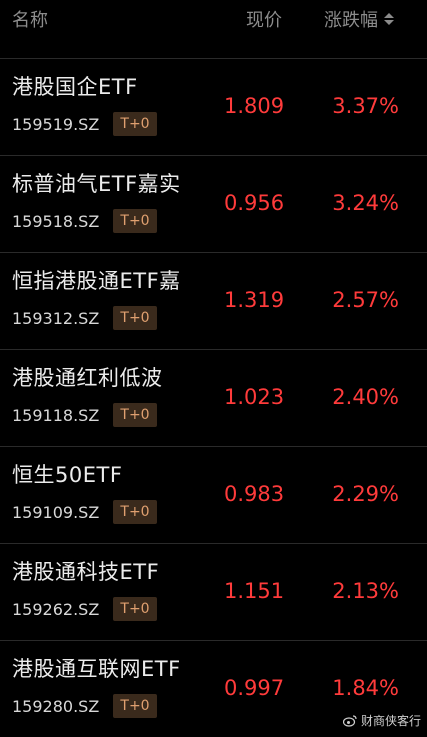  What do you see at coordinates (56, 415) in the screenshot?
I see `fund-code: 159118.SZ` at bounding box center [56, 415].